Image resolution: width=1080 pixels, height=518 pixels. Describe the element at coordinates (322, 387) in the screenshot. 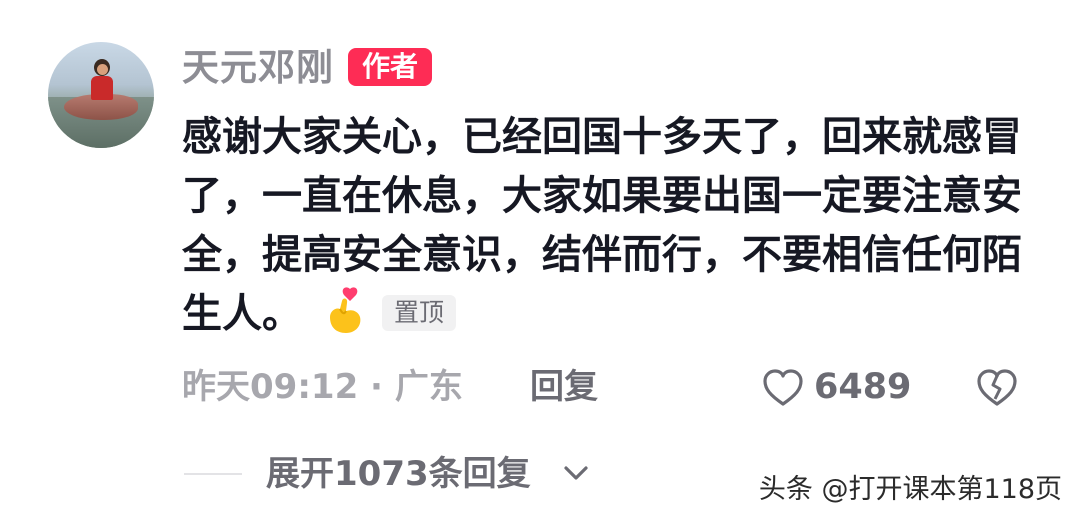

I see `comment-time-location: 昨天09:12 · 广东` at that location.